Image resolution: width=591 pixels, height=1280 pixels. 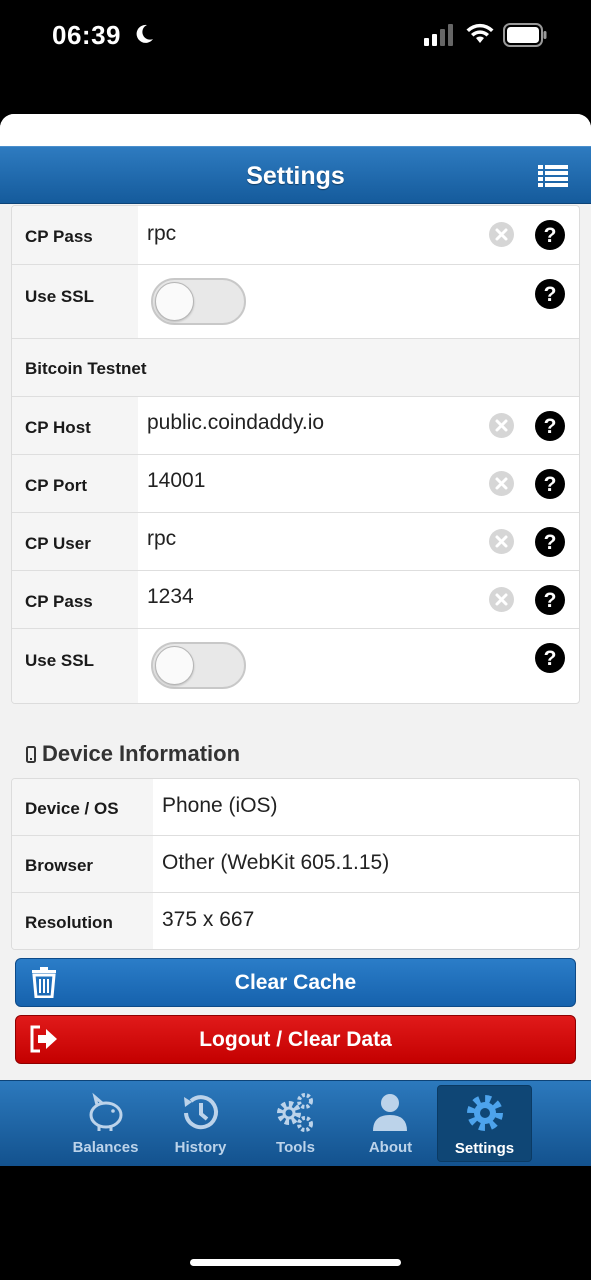 I want to click on bottom-tab-bar: Balances History Tools About Settings, so click(x=295, y=1123).